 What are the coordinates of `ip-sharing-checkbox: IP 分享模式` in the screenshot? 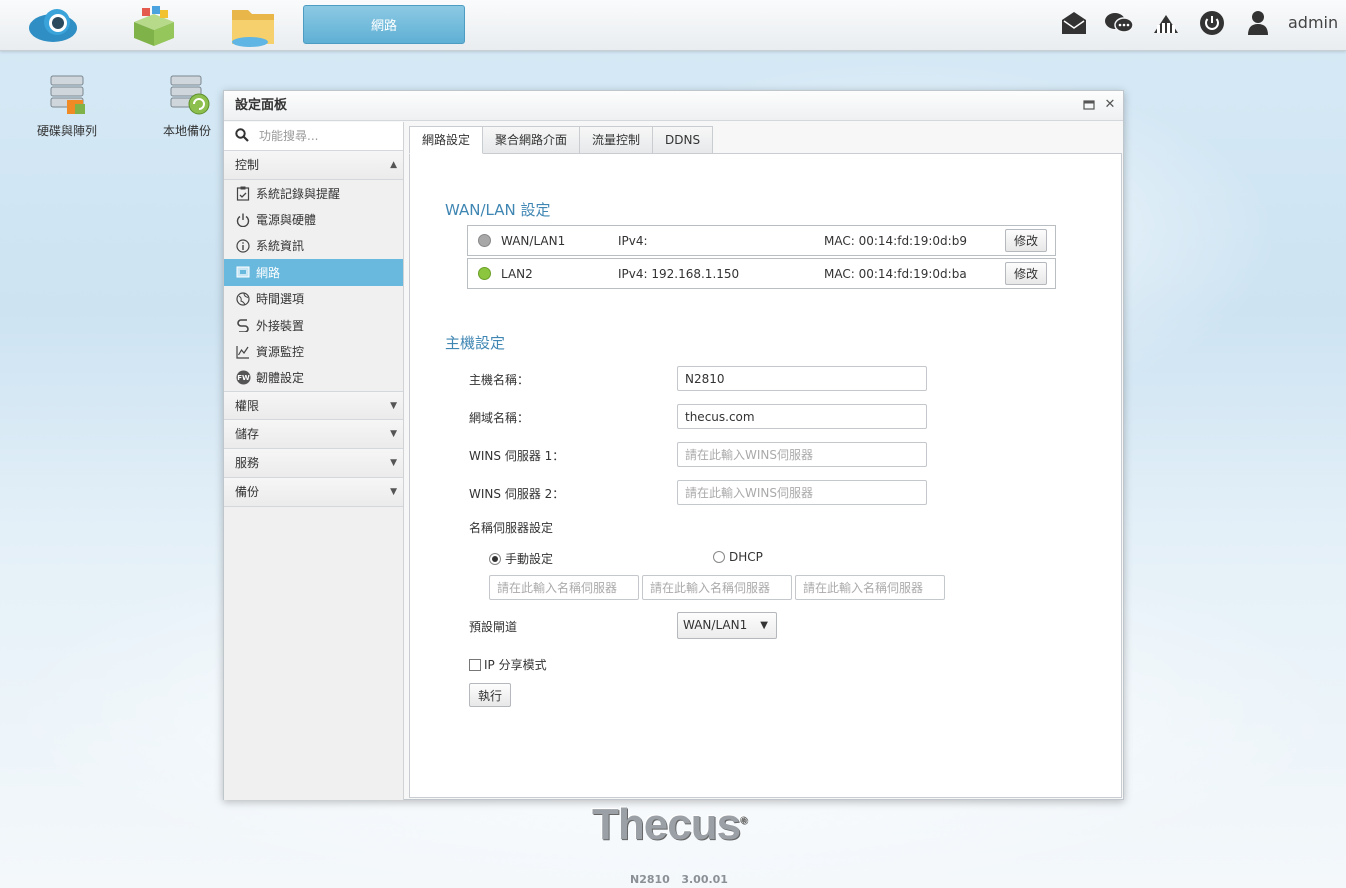 It's located at (508, 664).